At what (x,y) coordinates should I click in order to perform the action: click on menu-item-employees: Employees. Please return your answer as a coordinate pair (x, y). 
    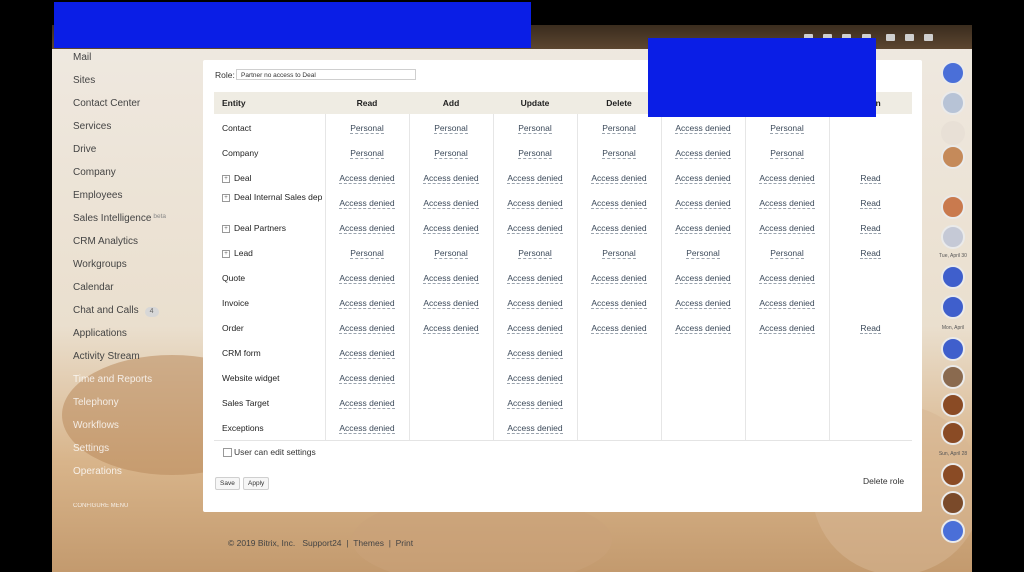
    Looking at the image, I should click on (97, 195).